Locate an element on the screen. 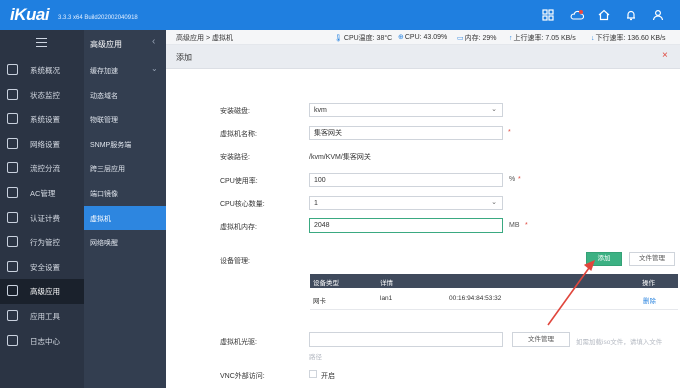  sidebar-item-10: 应用工具 is located at coordinates (42, 316).